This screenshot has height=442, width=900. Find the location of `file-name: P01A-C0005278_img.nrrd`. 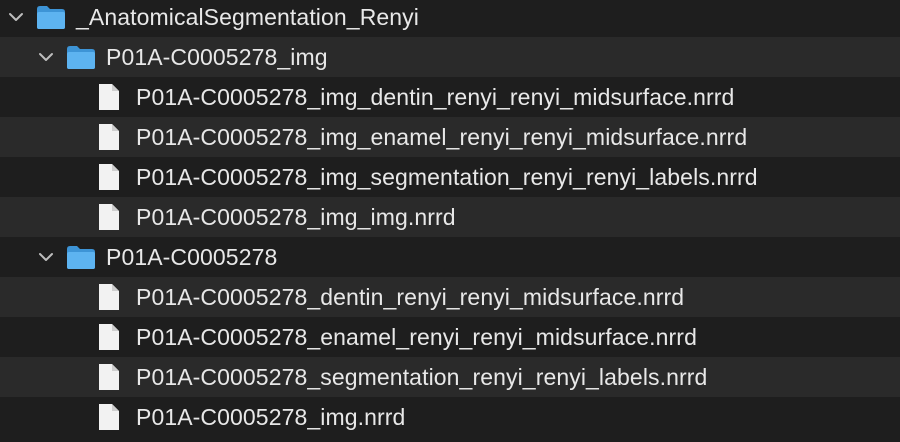

file-name: P01A-C0005278_img.nrrd is located at coordinates (271, 417).